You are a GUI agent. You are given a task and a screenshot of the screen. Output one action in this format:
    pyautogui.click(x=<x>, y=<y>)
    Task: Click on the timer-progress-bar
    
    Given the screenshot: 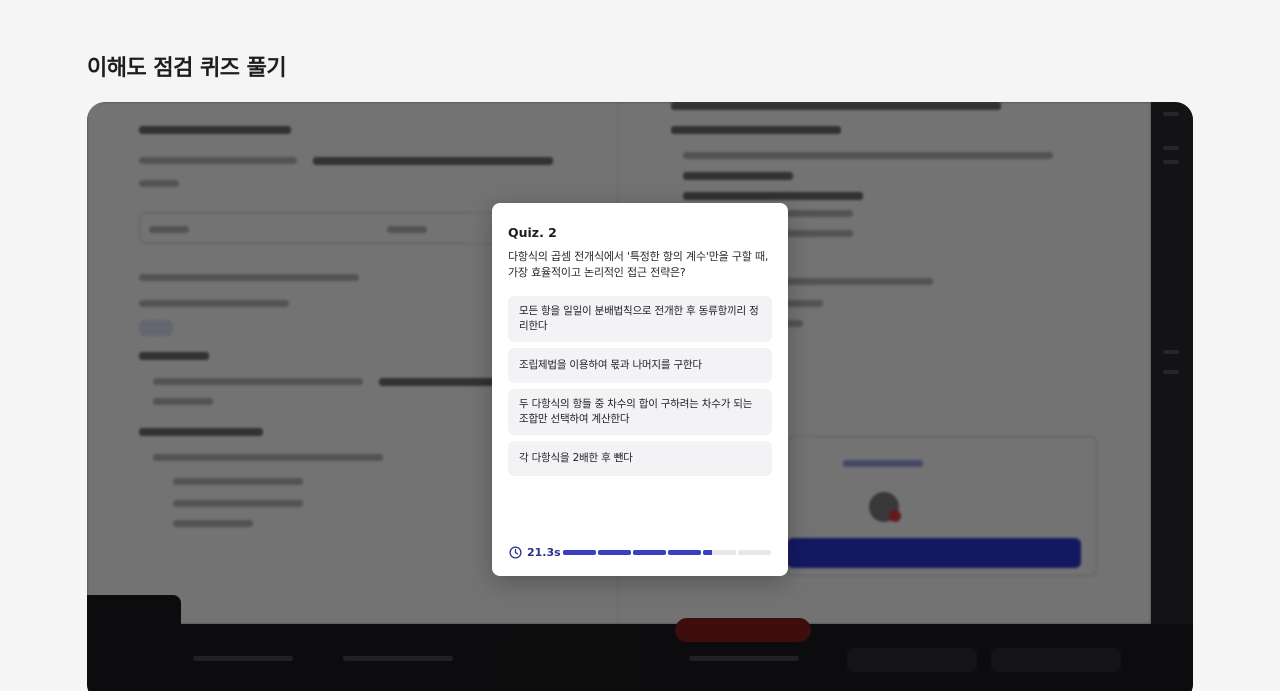 What is the action you would take?
    pyautogui.click(x=667, y=552)
    